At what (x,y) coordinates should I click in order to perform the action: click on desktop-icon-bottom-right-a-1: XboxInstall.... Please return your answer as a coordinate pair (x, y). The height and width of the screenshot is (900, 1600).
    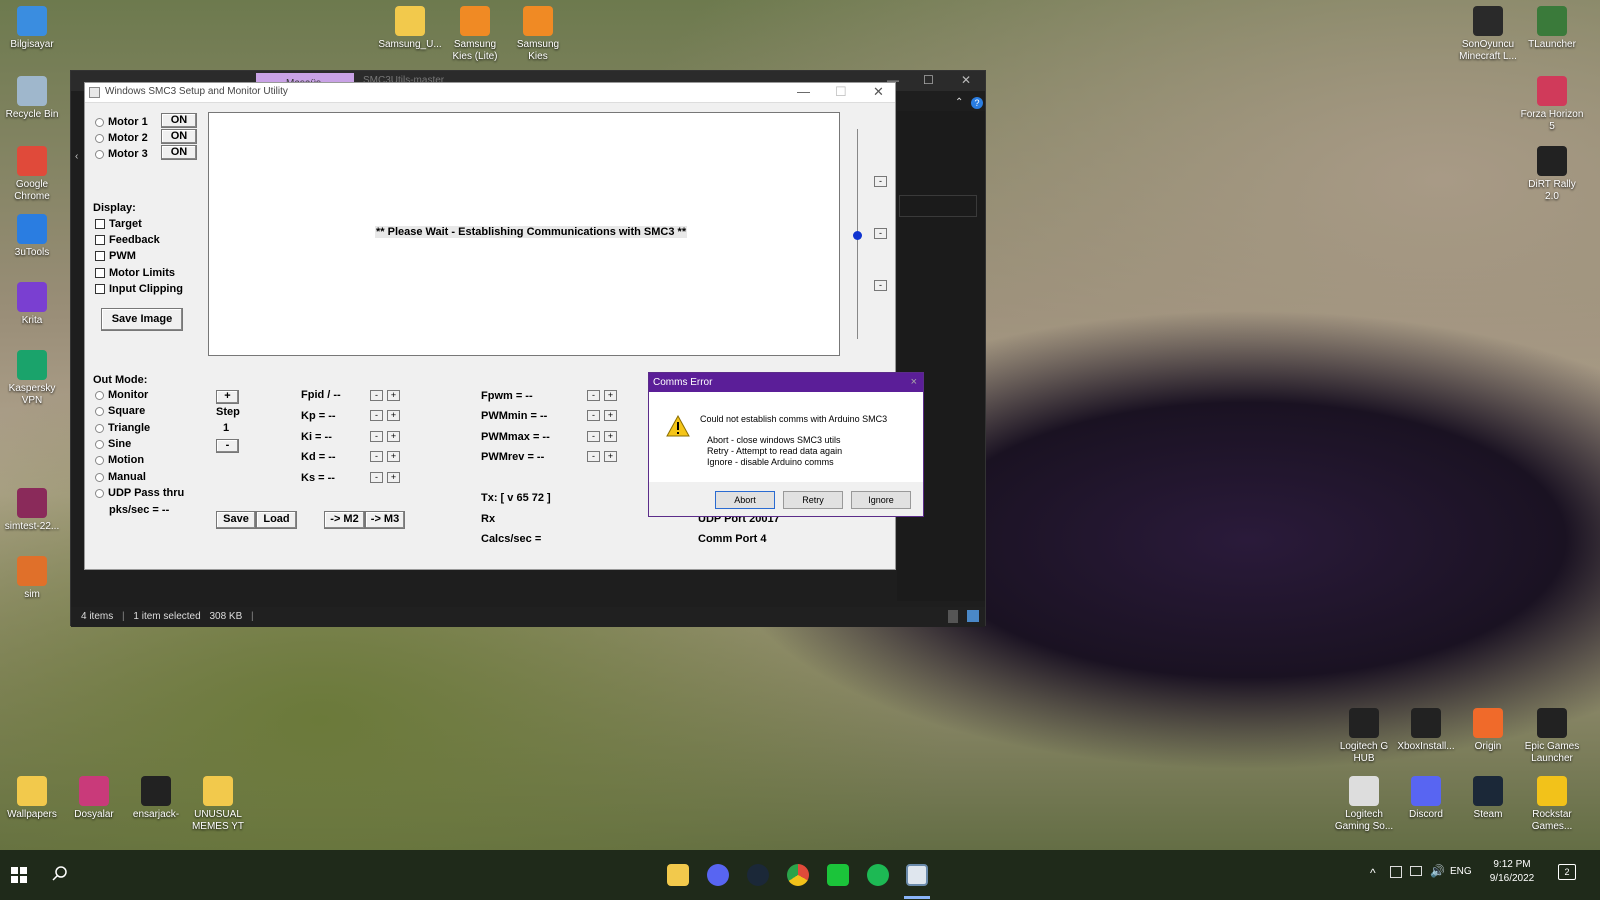
    Looking at the image, I should click on (1426, 730).